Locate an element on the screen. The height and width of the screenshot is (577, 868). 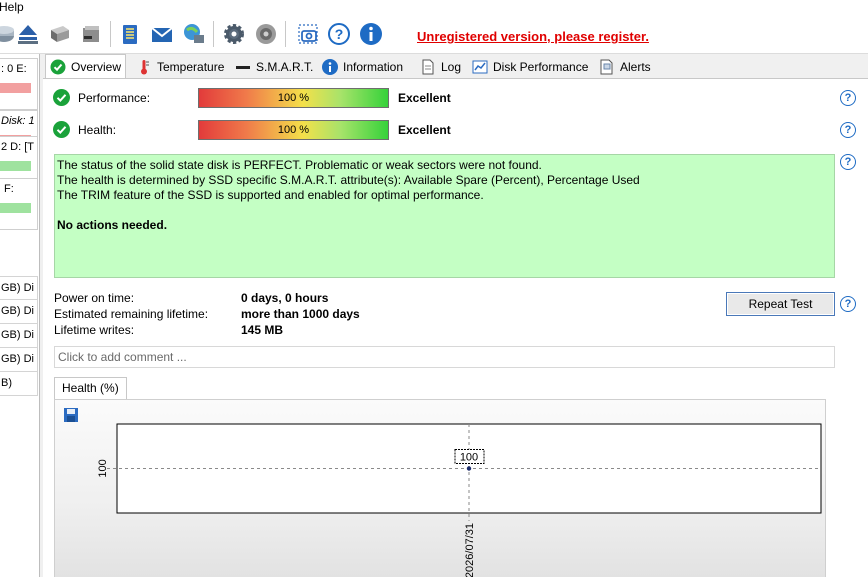
tab-smart: S.M.A.R.T. is located at coordinates (274, 67).